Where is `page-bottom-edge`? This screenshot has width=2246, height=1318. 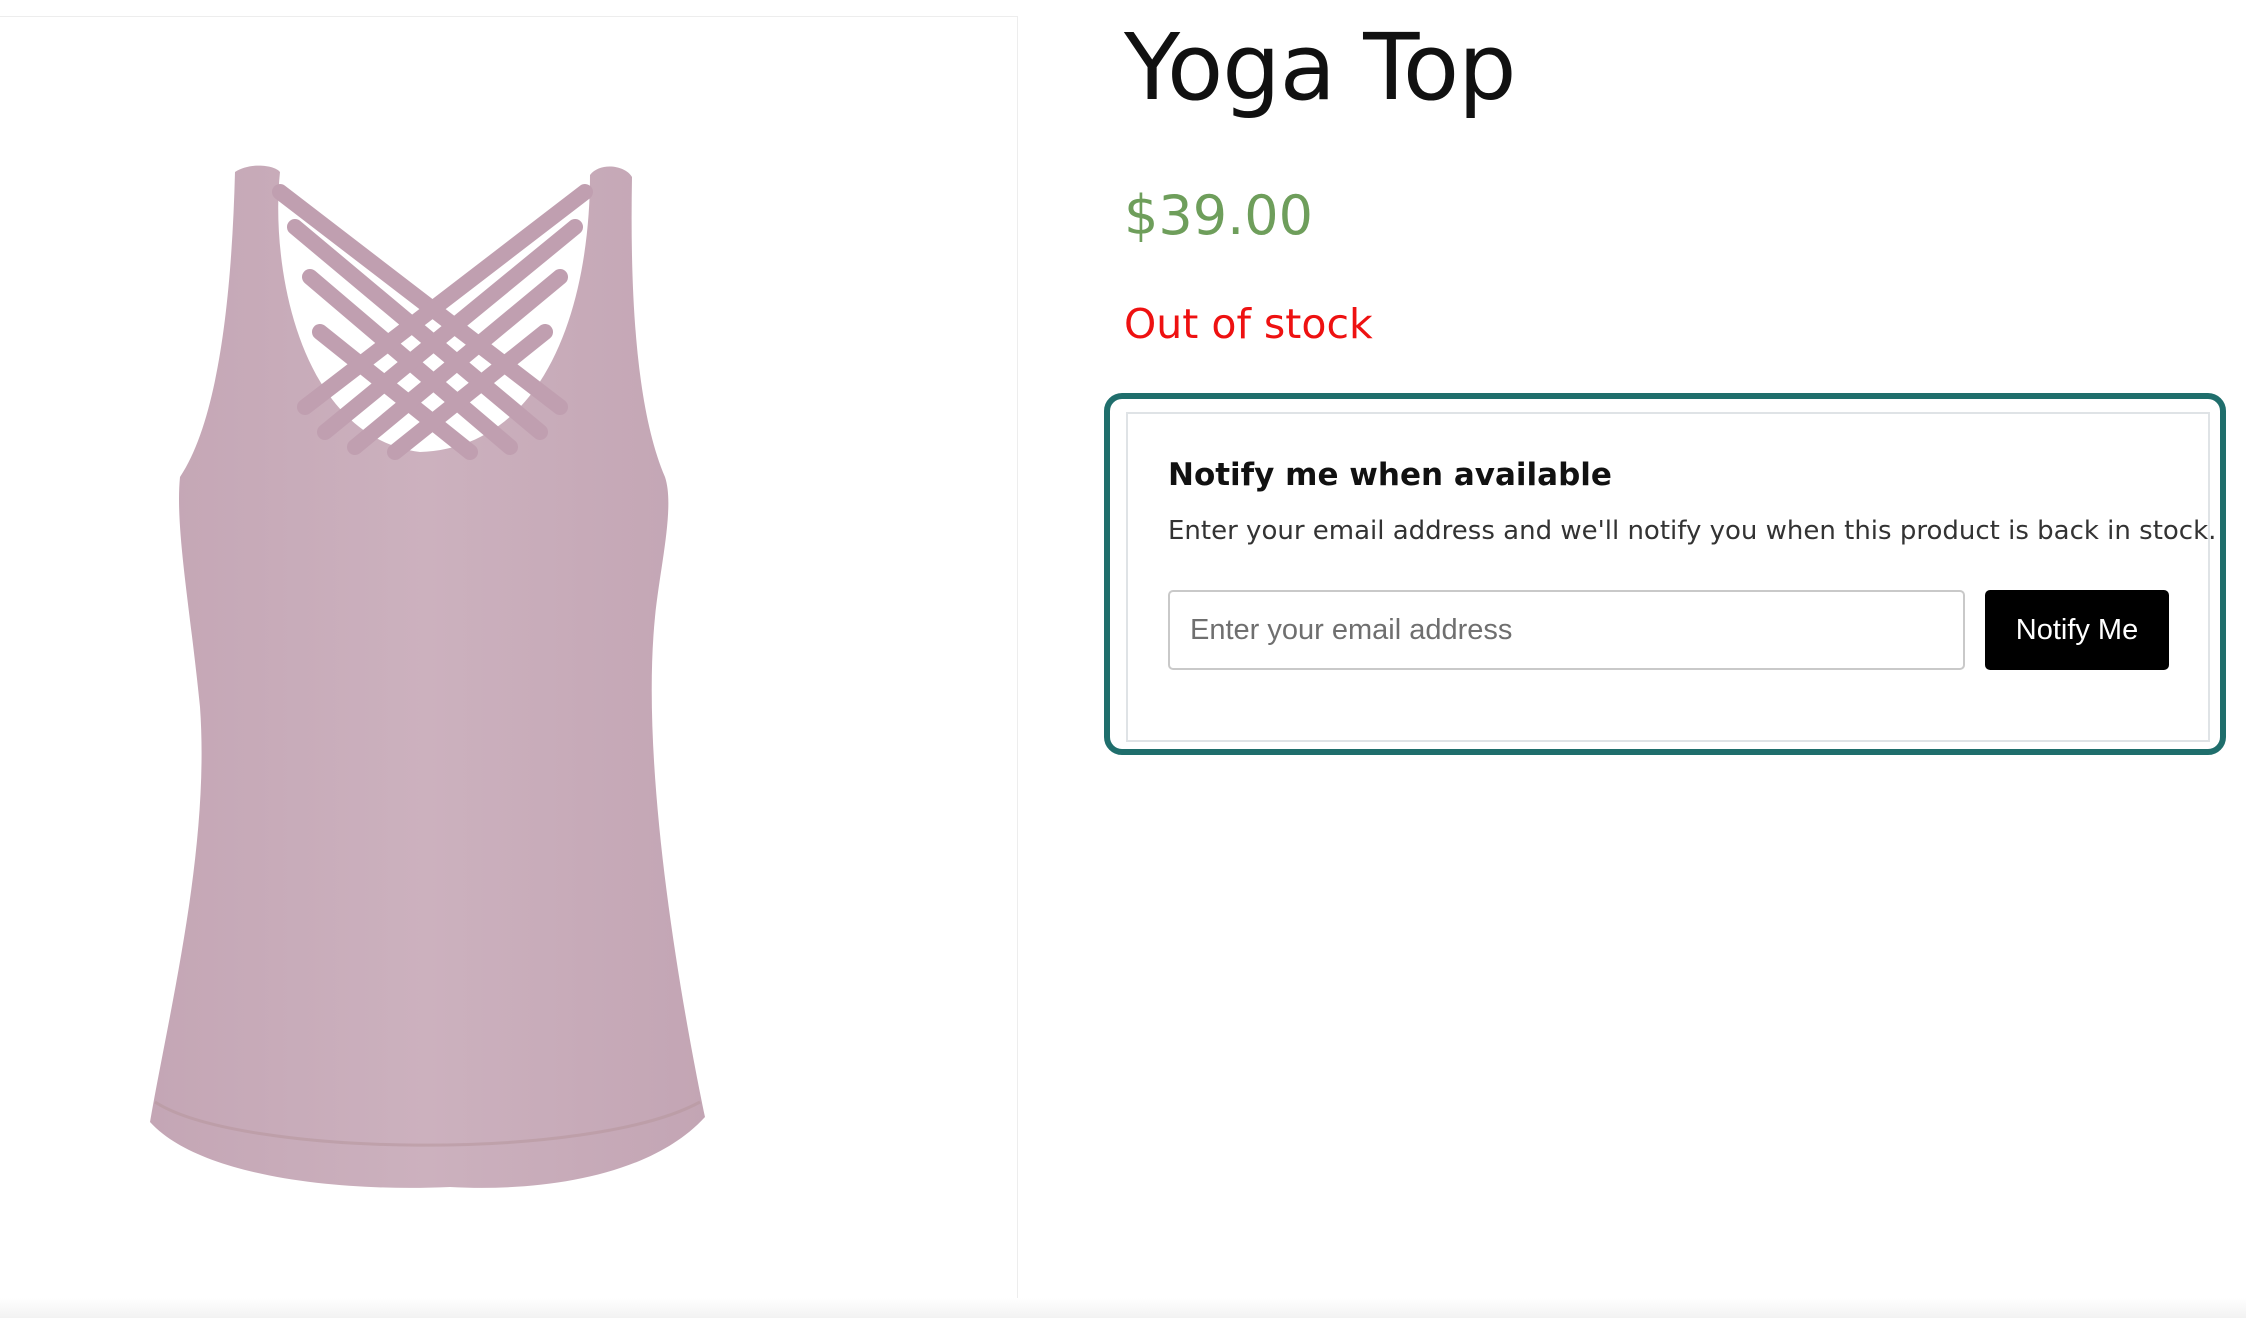
page-bottom-edge is located at coordinates (1123, 1308).